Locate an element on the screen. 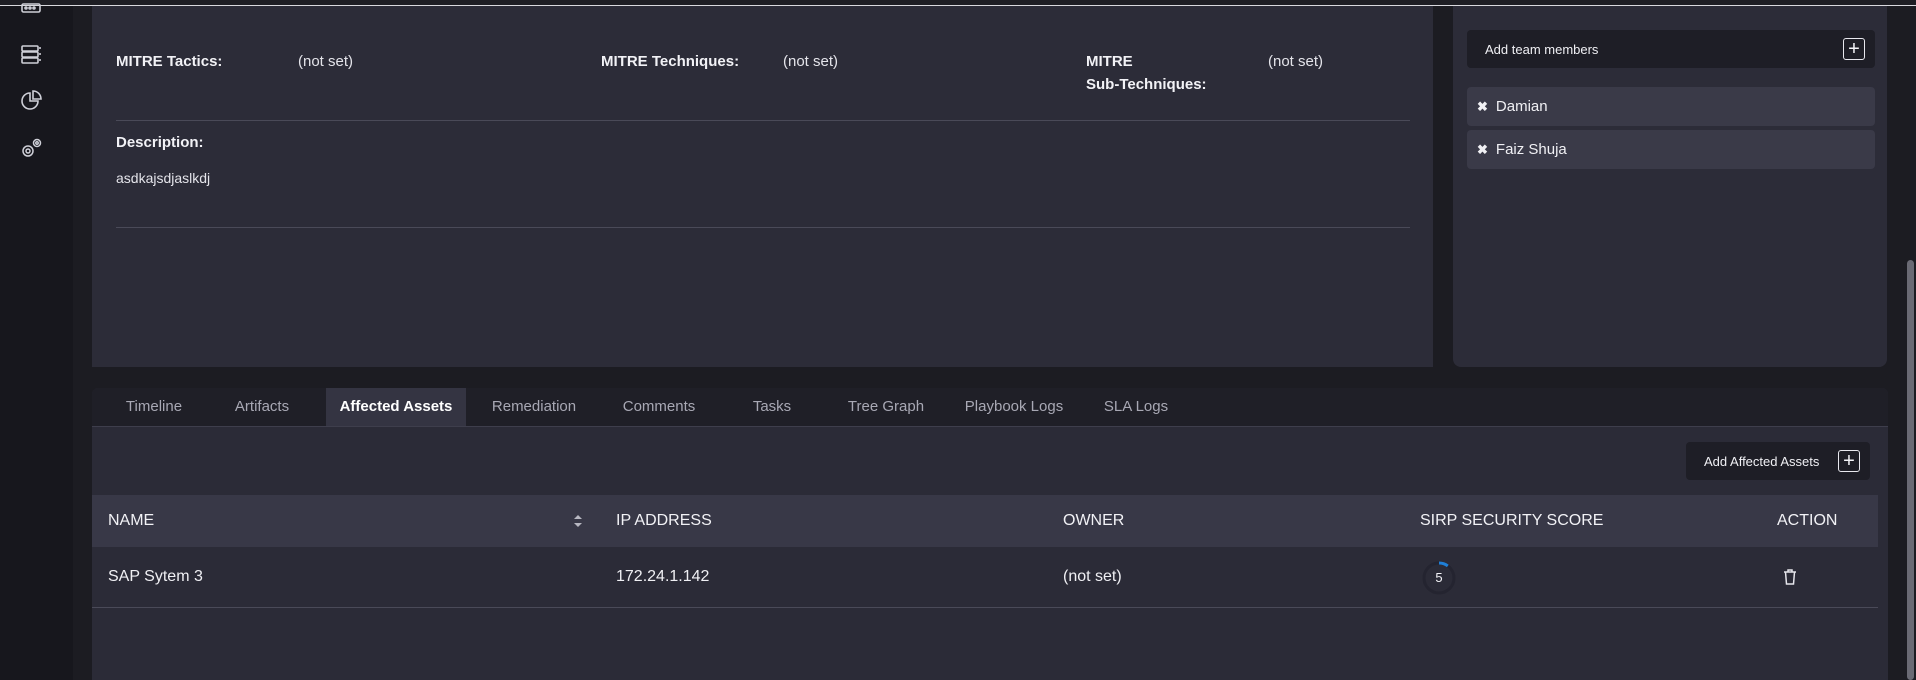 The height and width of the screenshot is (680, 1916). column-header-owner: OWNER is located at coordinates (1094, 520).